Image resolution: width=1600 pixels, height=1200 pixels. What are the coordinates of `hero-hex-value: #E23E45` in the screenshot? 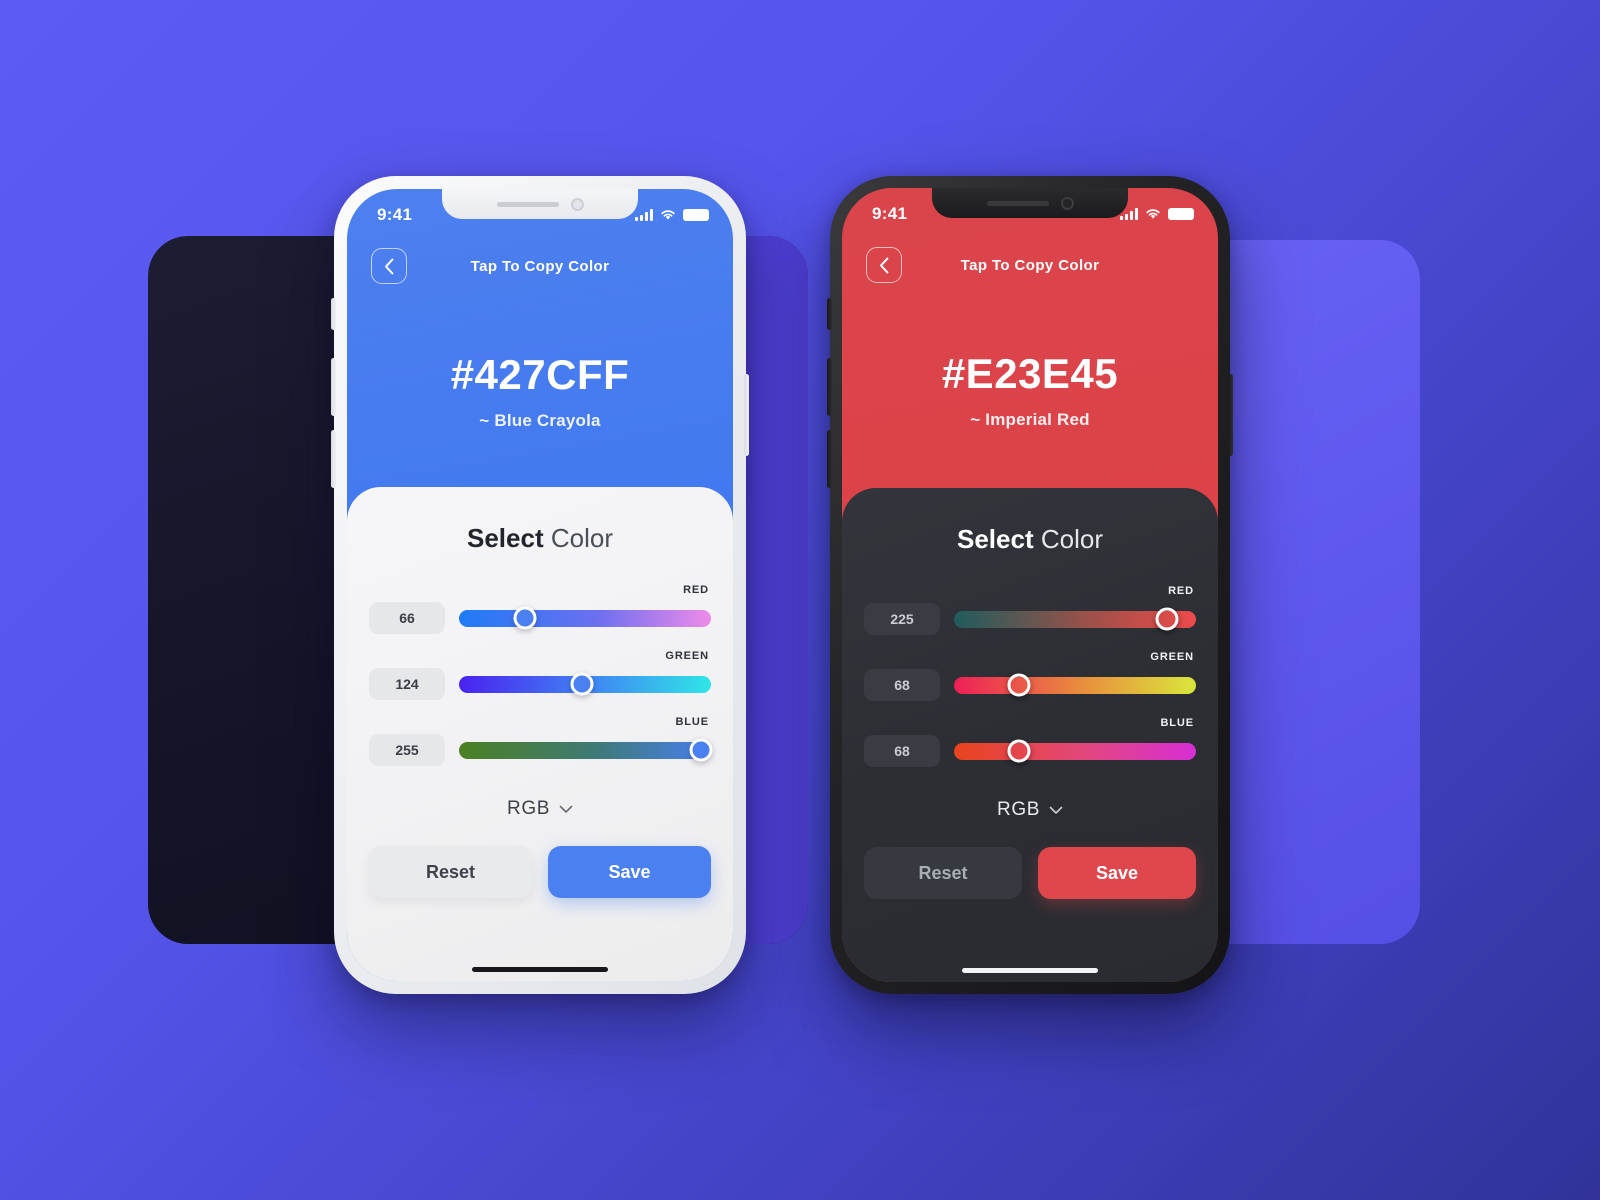 It's located at (1030, 374).